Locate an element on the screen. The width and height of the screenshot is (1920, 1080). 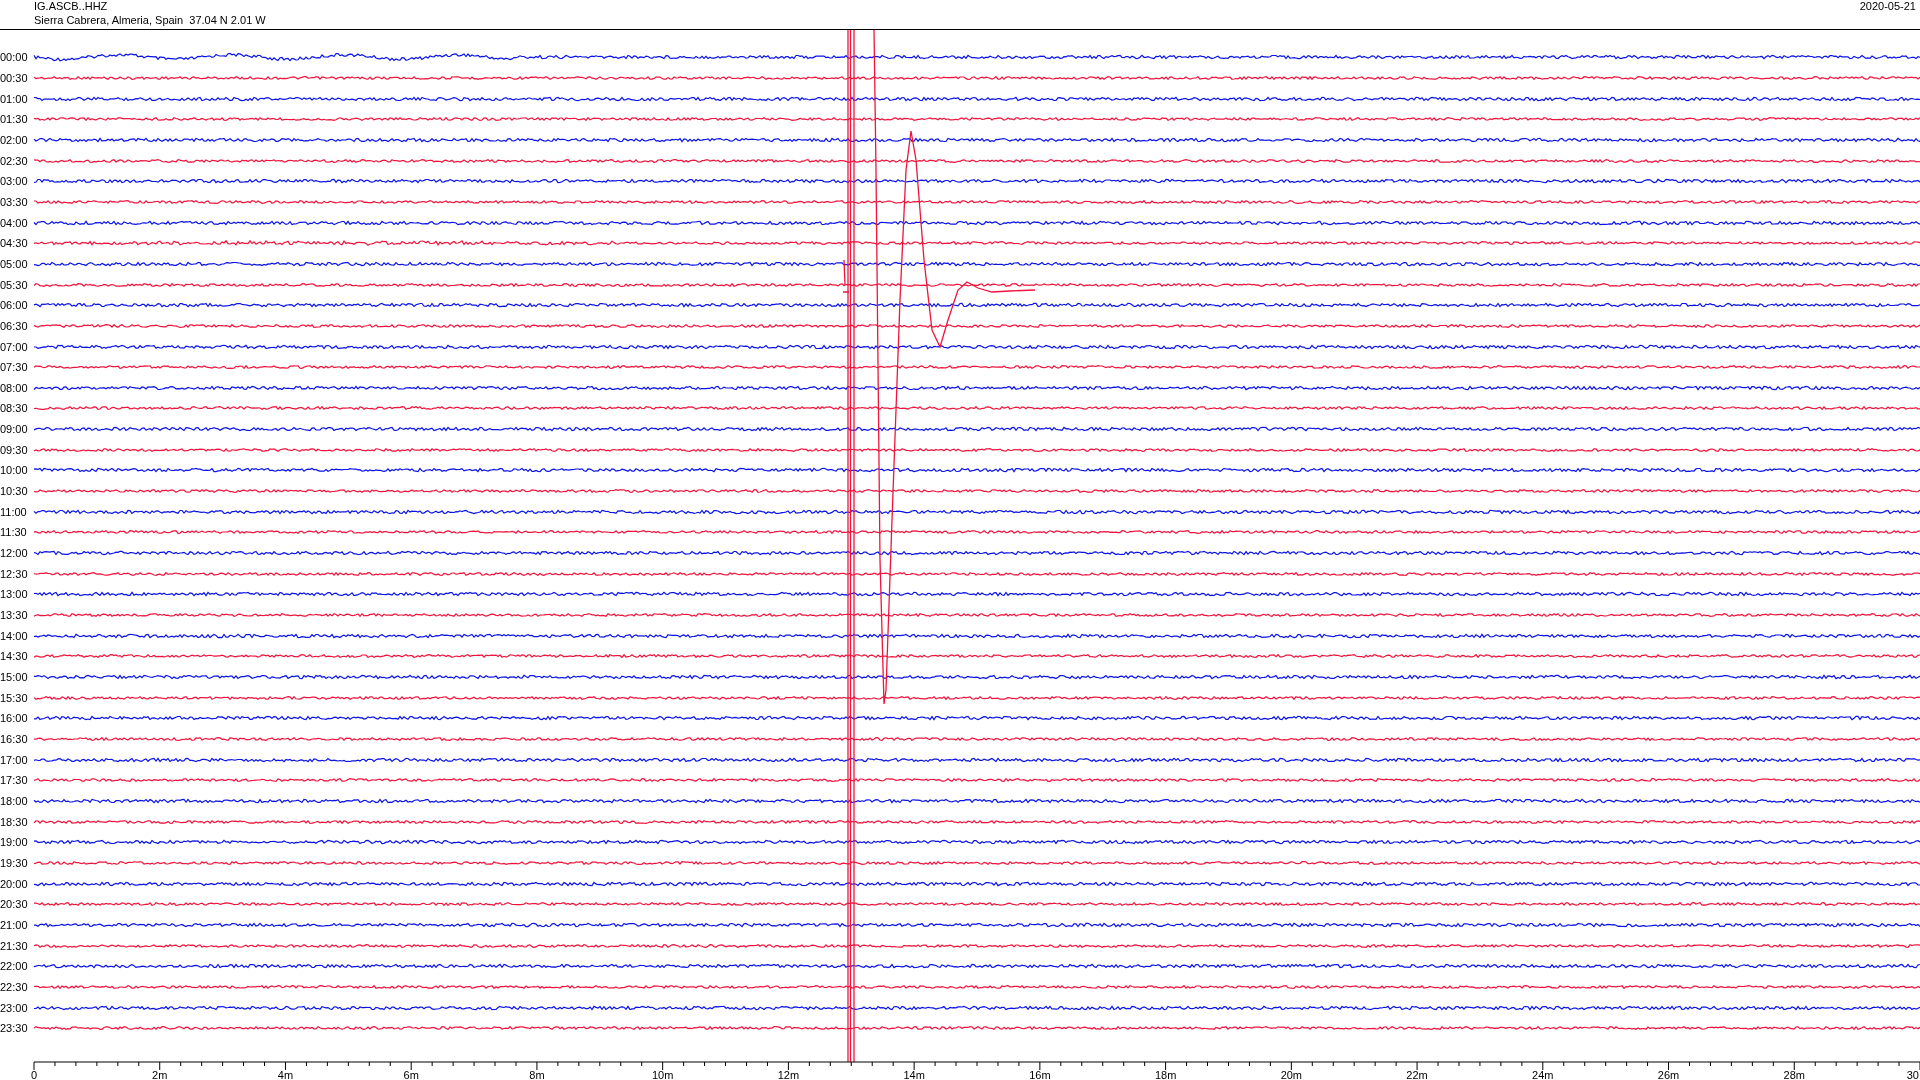
time-label: 01:00 is located at coordinates (14, 98).